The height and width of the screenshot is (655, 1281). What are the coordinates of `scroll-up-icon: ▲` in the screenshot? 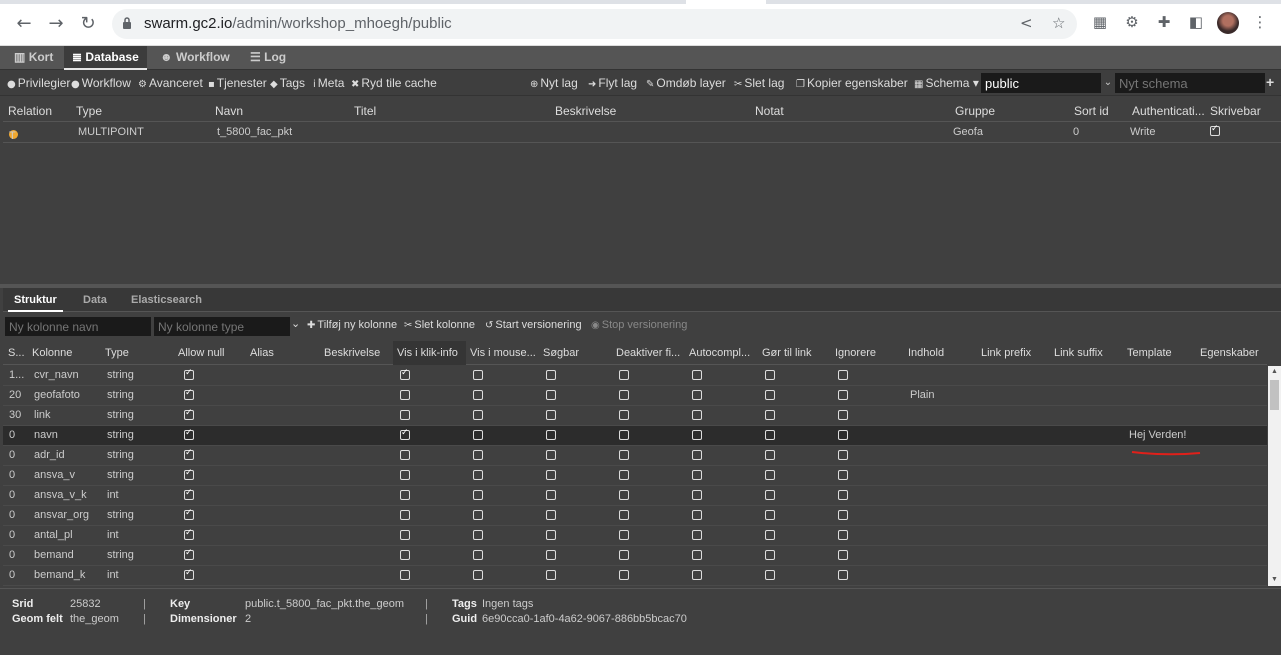 It's located at (1274, 372).